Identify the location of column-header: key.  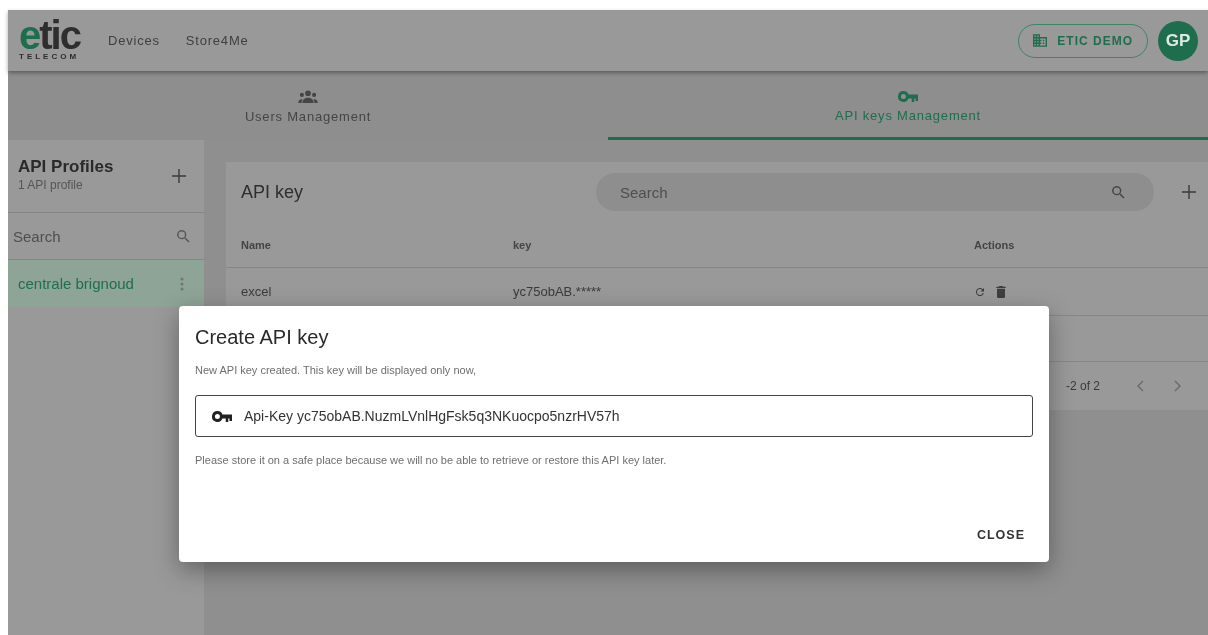
(523, 244).